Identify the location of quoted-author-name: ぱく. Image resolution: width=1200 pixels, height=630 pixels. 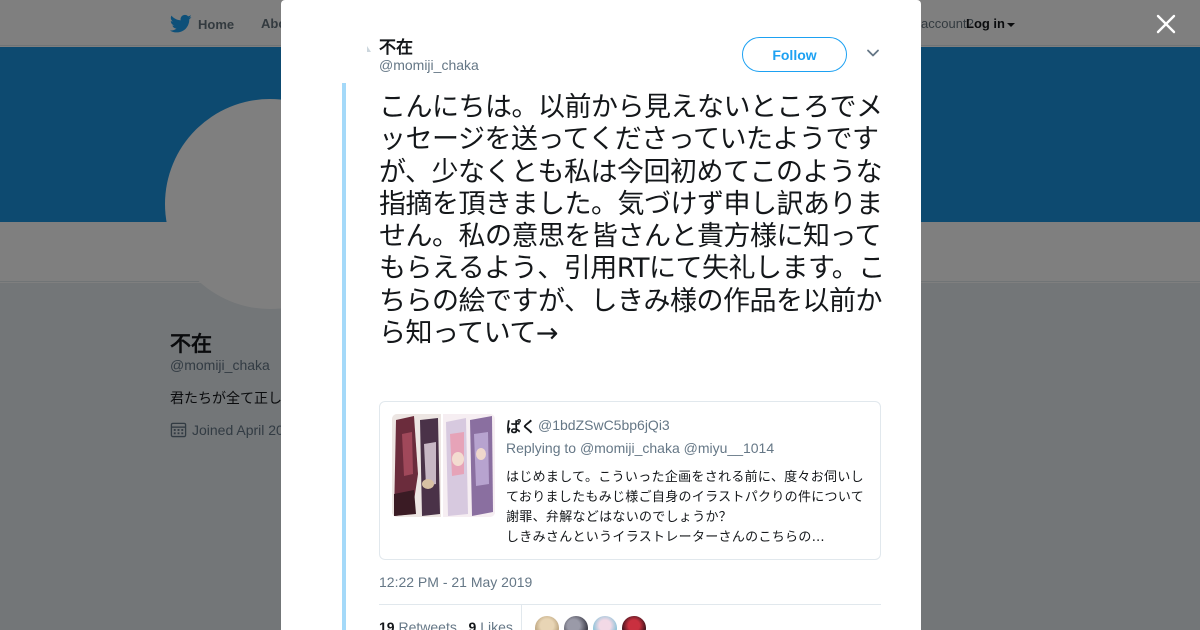
(521, 426).